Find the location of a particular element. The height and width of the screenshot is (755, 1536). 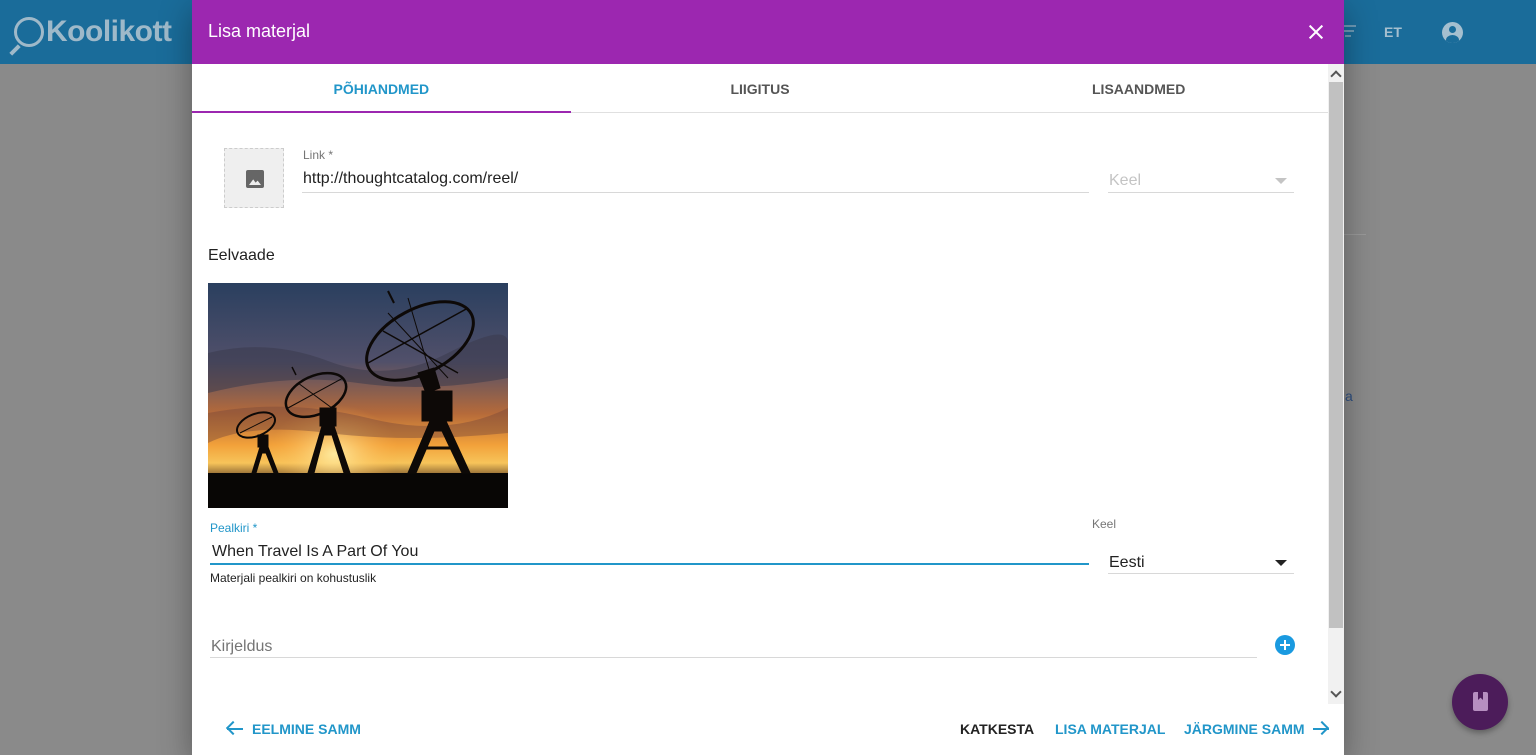

previous-step-label: EELMINE SAMM is located at coordinates (306, 729).